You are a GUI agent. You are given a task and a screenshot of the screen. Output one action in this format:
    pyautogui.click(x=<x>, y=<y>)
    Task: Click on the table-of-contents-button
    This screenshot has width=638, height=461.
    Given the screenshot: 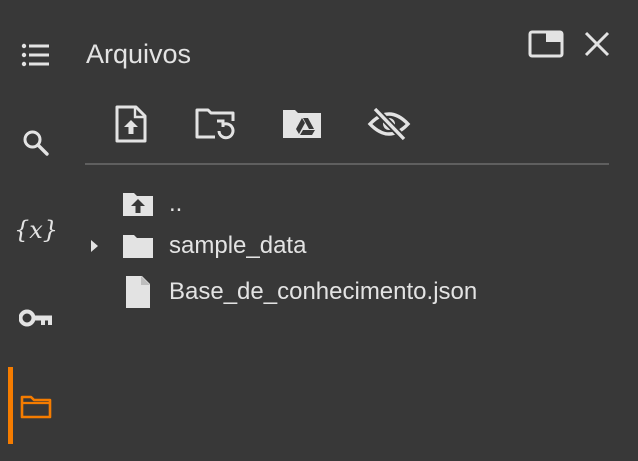 What is the action you would take?
    pyautogui.click(x=36, y=55)
    